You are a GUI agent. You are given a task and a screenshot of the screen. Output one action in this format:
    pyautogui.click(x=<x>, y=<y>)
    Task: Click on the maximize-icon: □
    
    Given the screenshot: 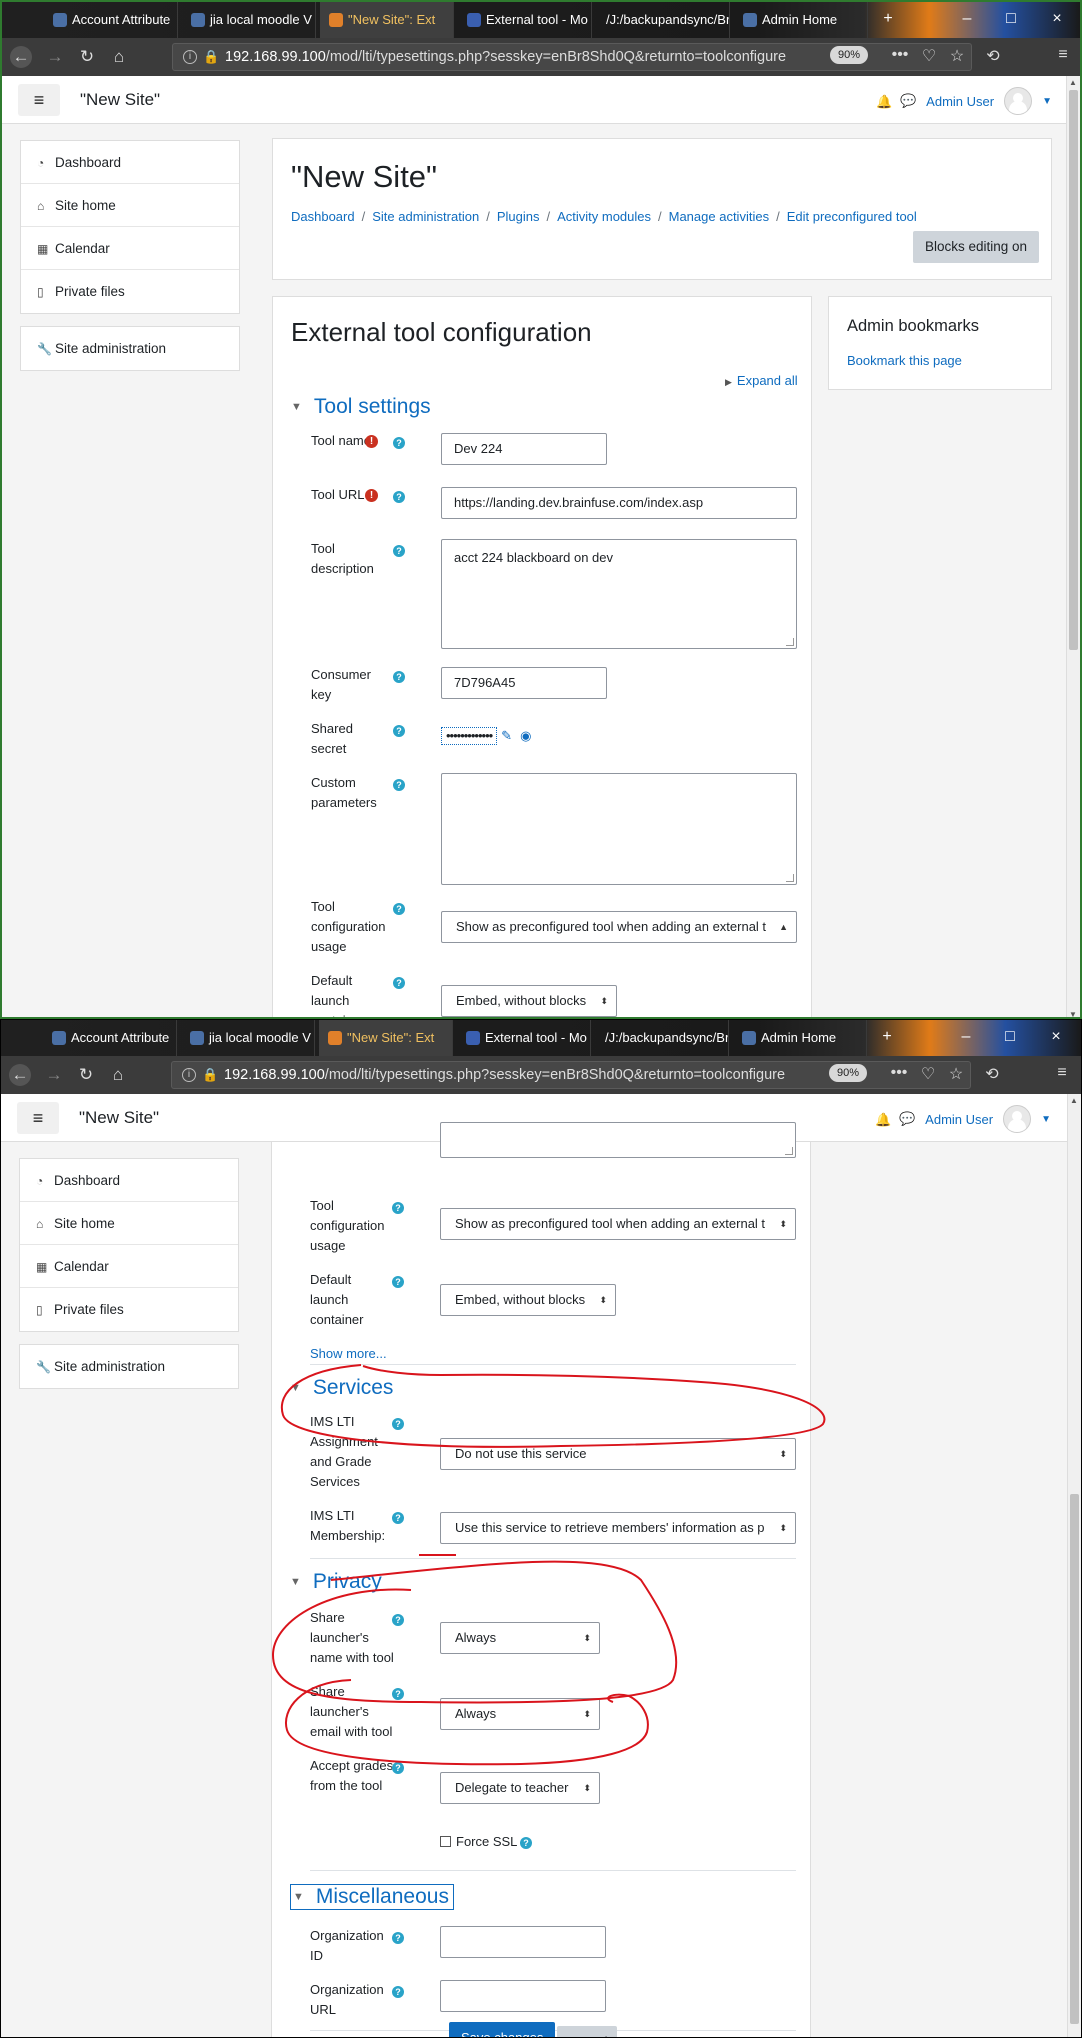 What is the action you would take?
    pyautogui.click(x=1010, y=1037)
    